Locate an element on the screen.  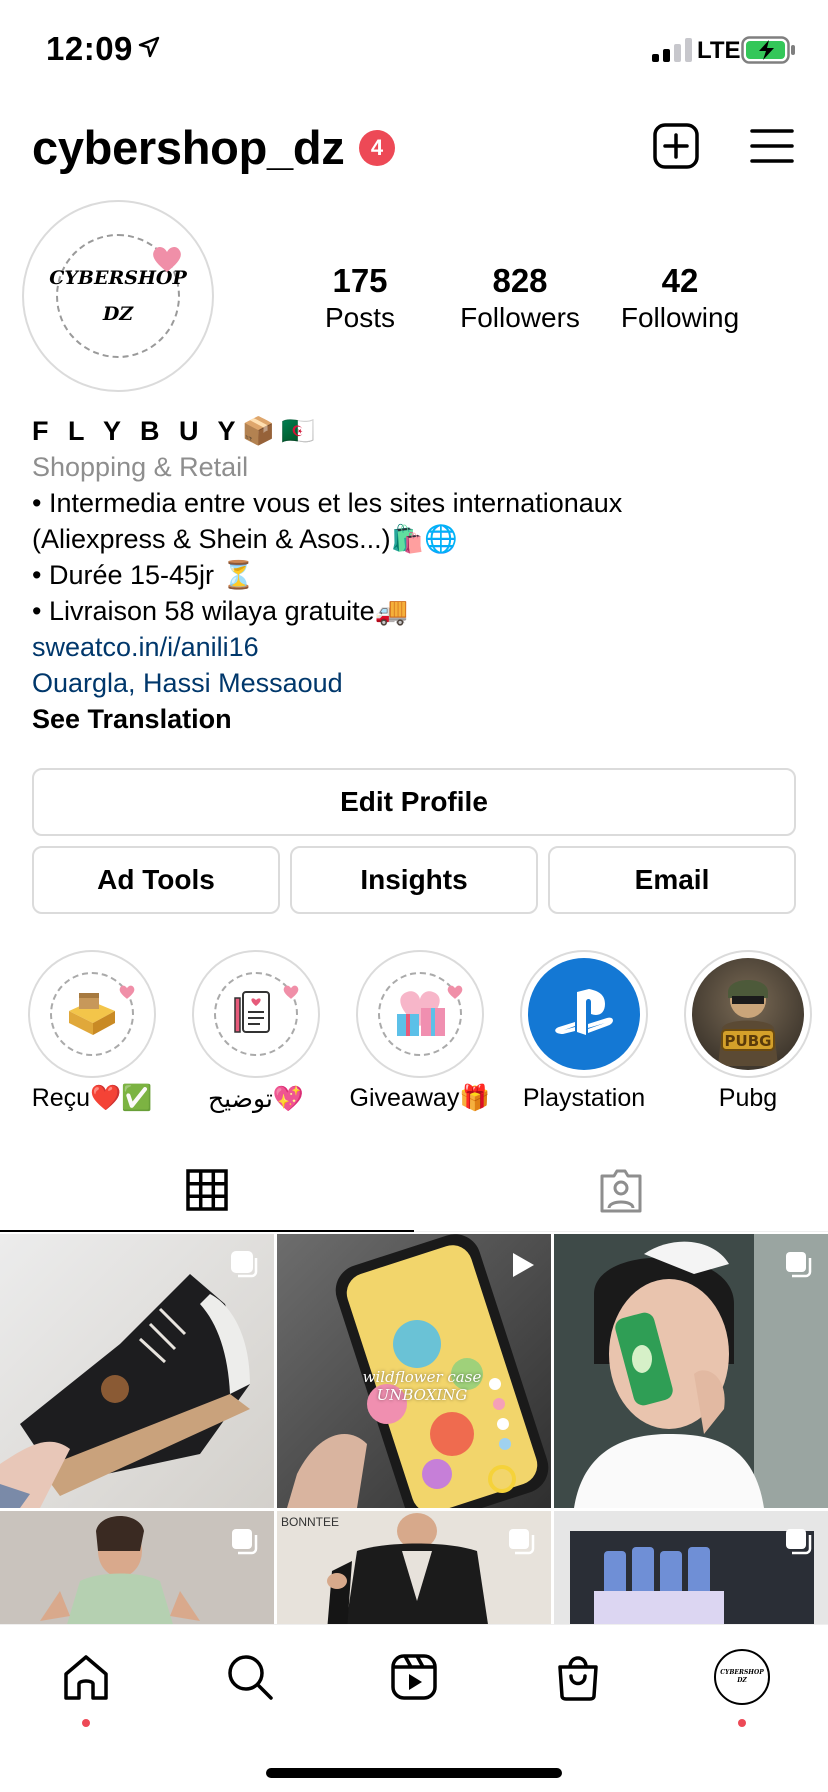
create-post-icon is located at coordinates (676, 146).